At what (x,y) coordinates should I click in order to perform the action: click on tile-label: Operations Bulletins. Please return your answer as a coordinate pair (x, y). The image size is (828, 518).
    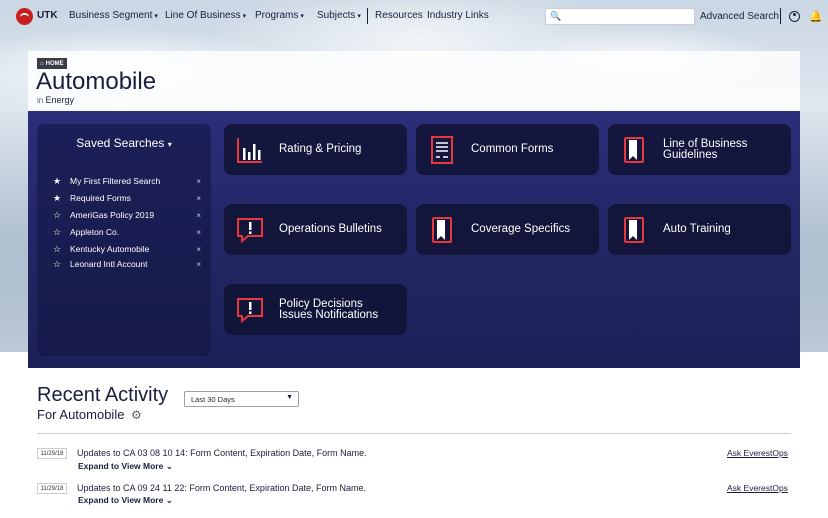
    Looking at the image, I should click on (330, 229).